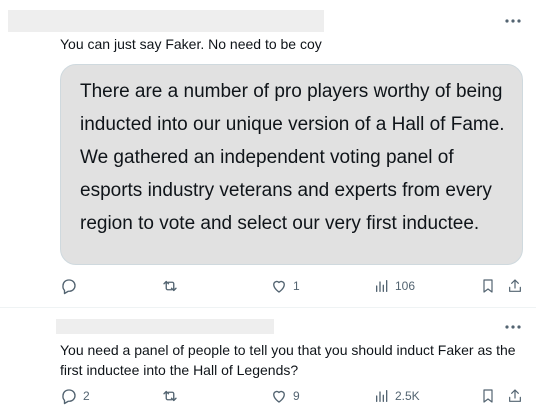  What do you see at coordinates (296, 396) in the screenshot?
I see `like-count: 9` at bounding box center [296, 396].